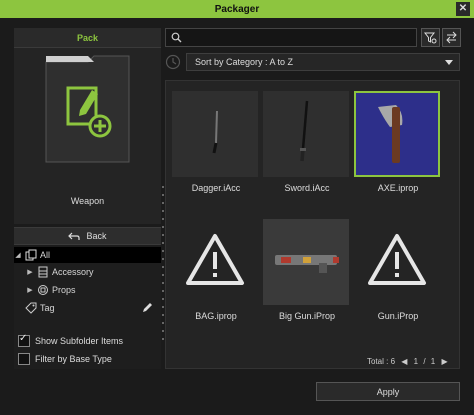 The width and height of the screenshot is (474, 415). I want to click on item-label: Sword.iAcc, so click(307, 188).